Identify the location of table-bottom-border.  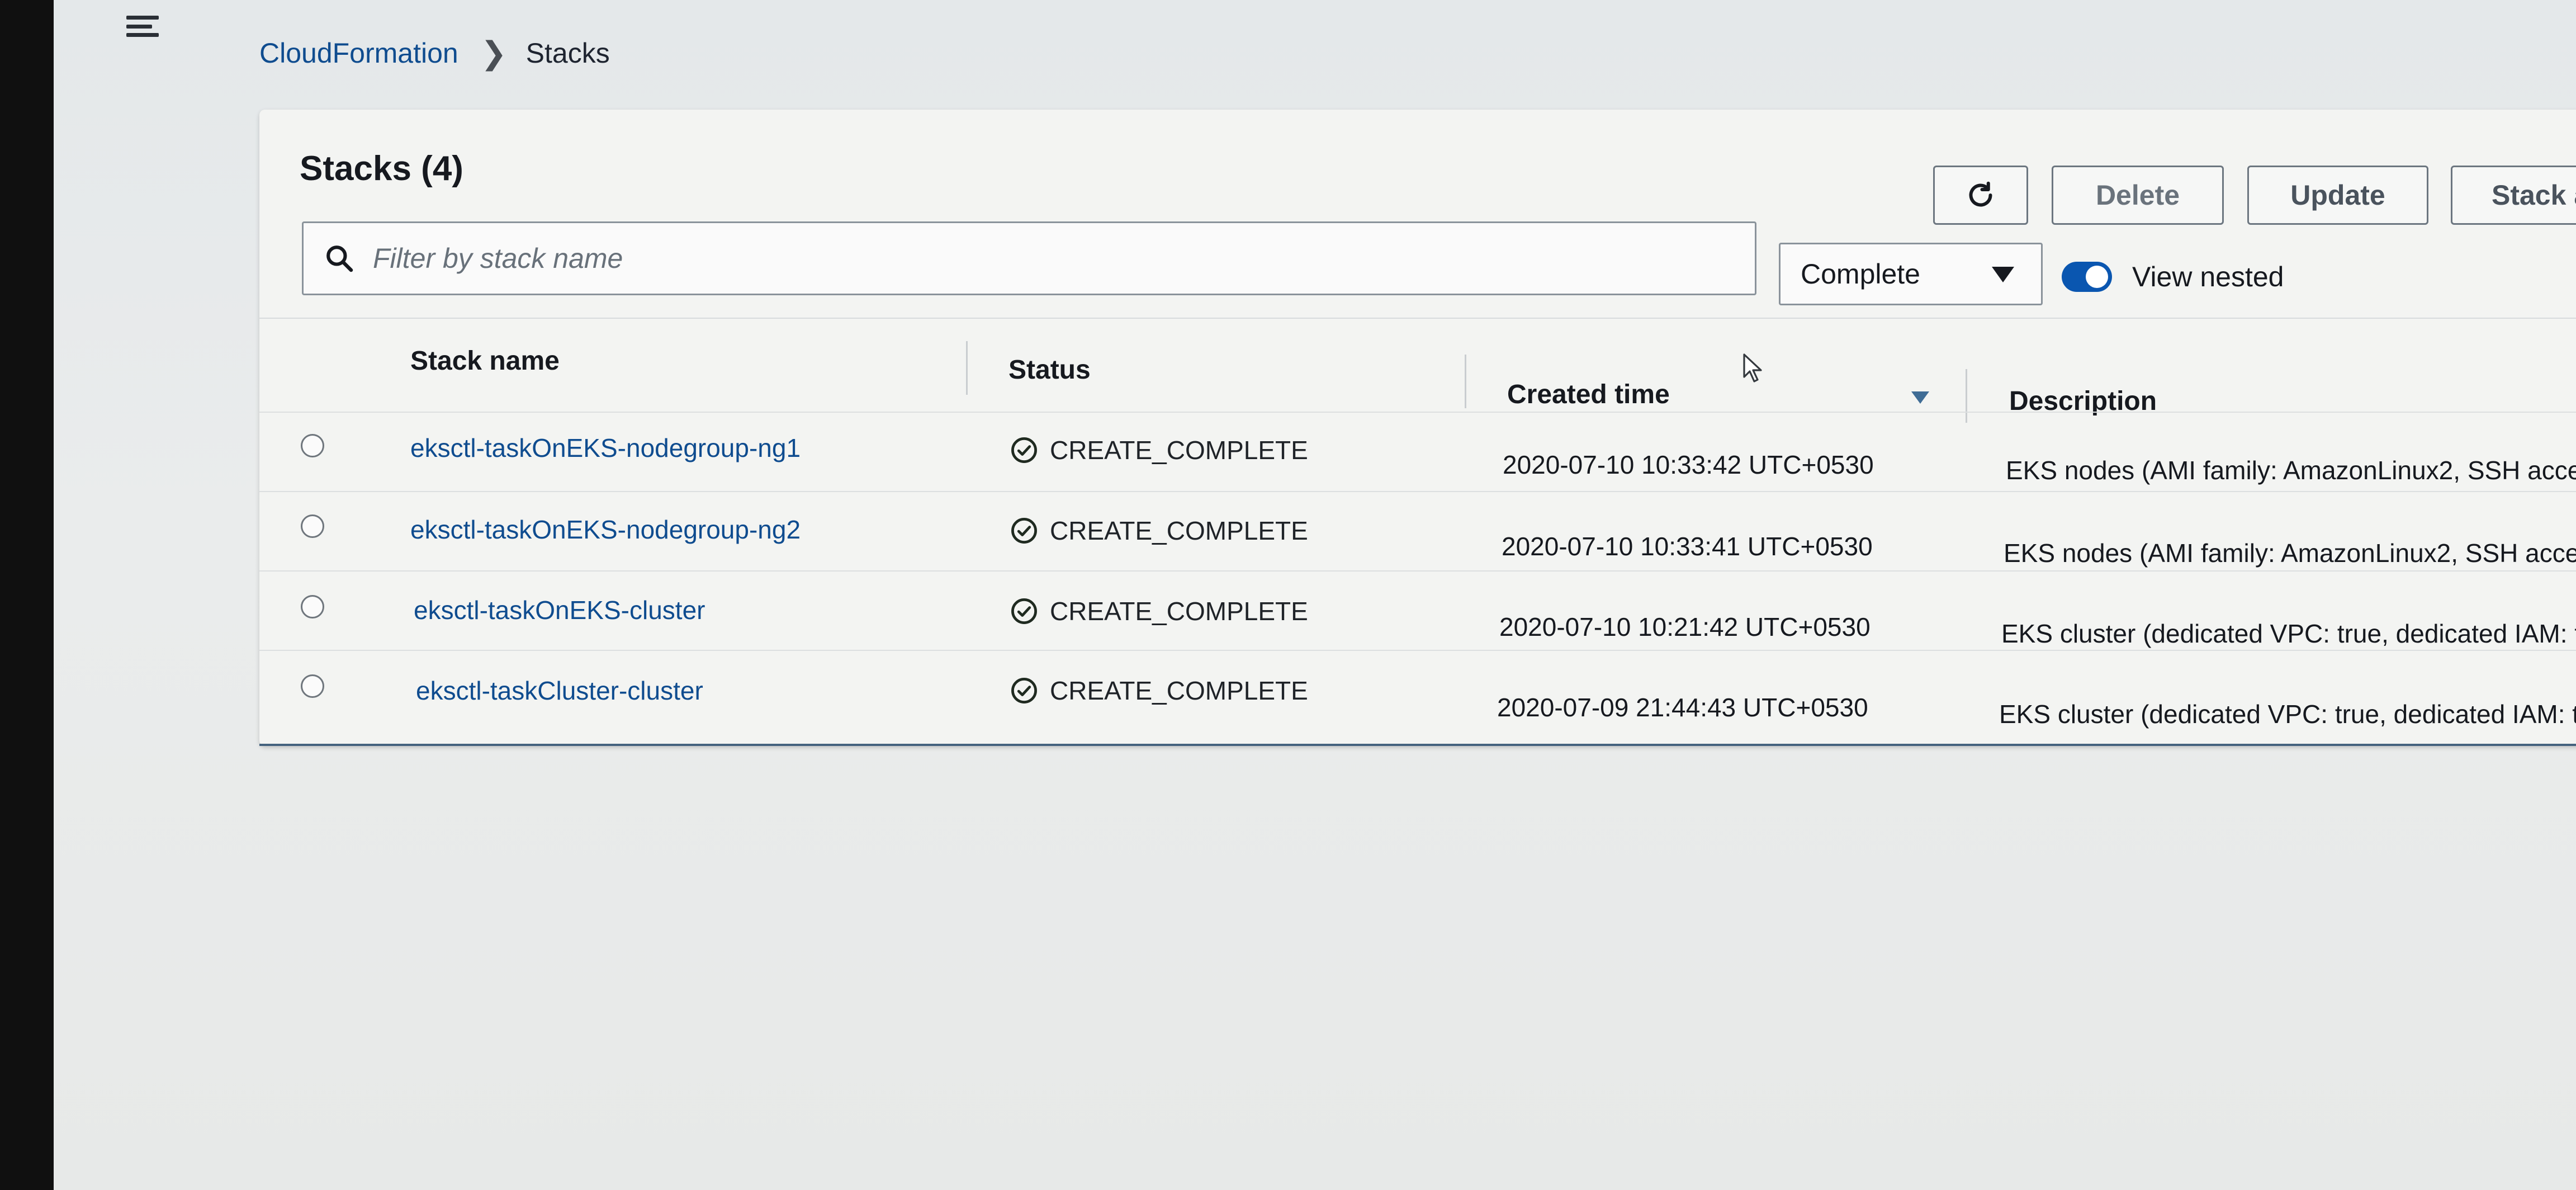
(1417, 745).